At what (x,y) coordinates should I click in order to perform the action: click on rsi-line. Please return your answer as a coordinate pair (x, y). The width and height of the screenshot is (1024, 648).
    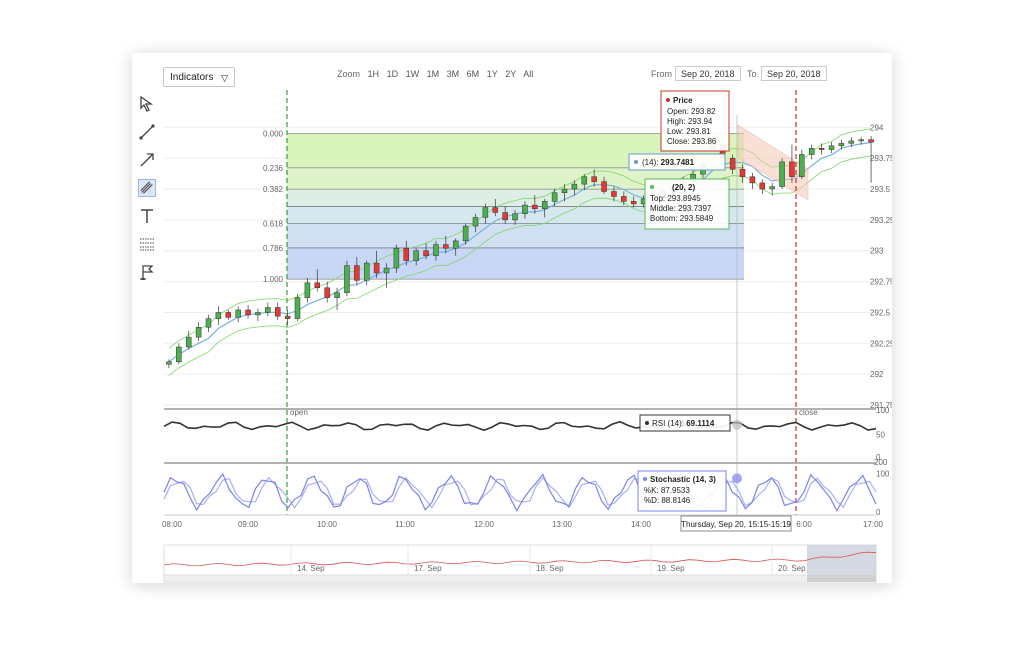
    Looking at the image, I should click on (520, 426).